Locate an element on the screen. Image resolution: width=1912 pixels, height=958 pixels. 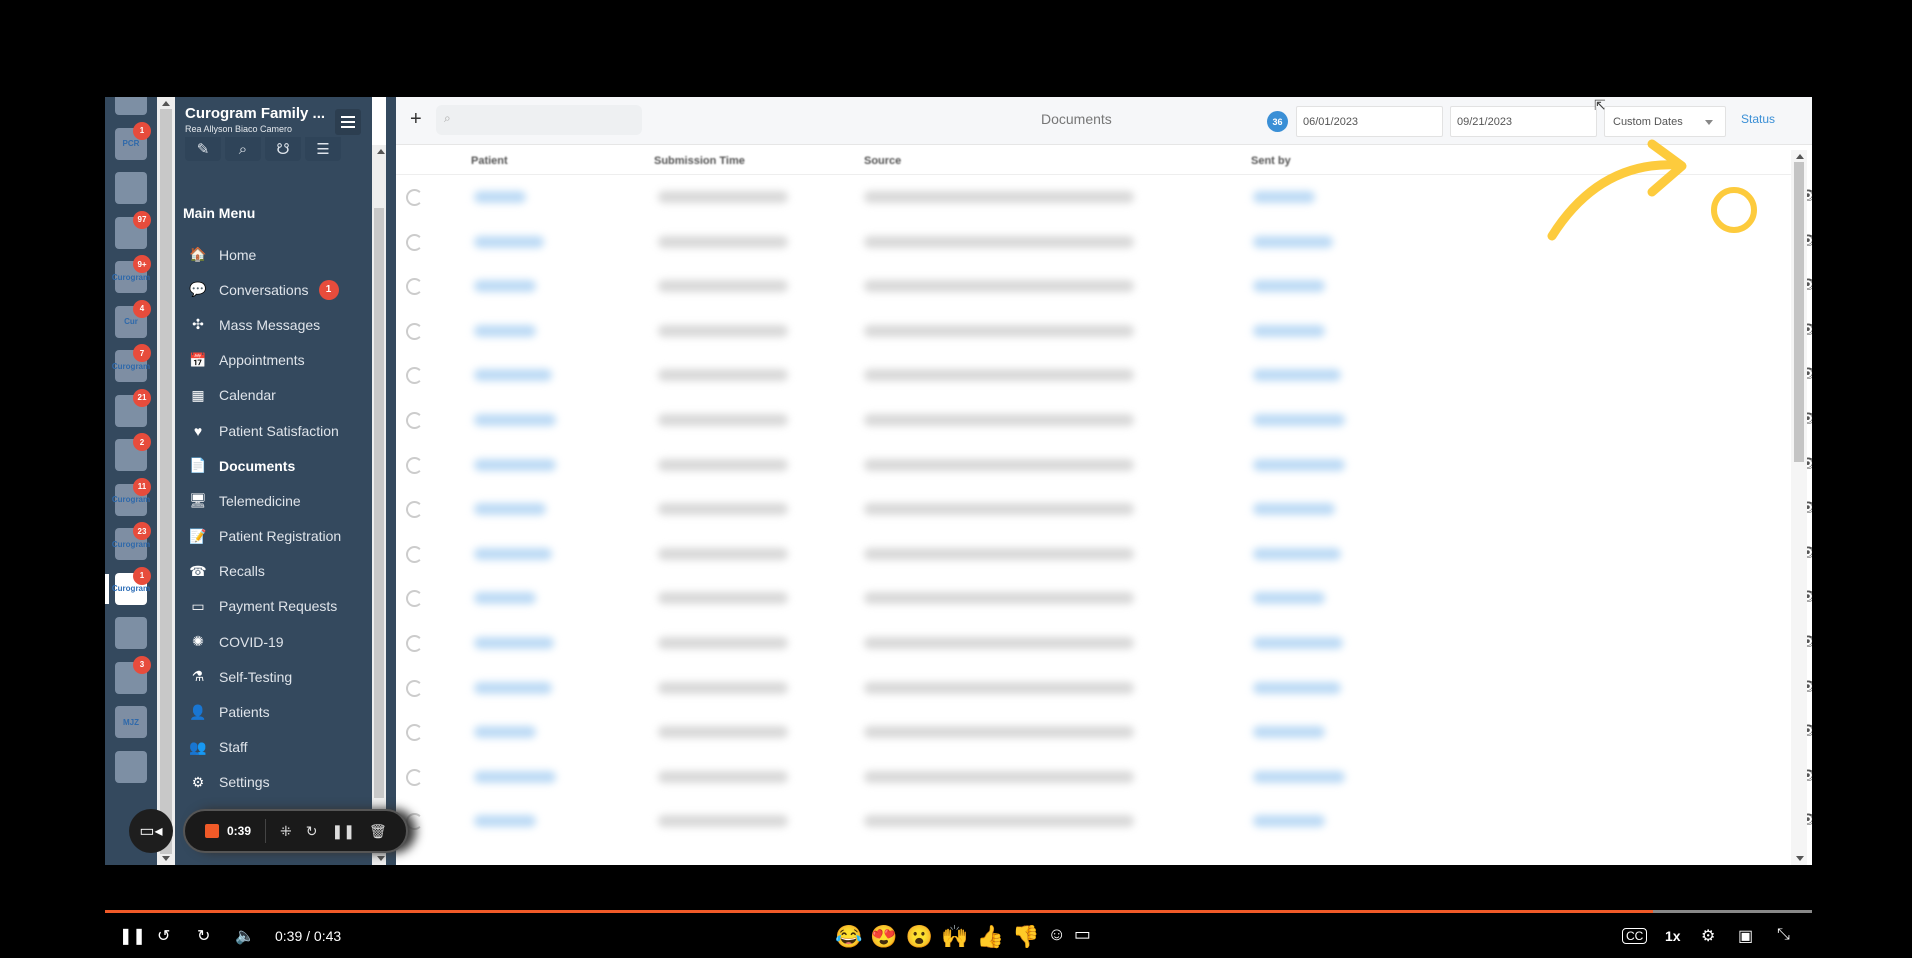
stethoscope-icon: ☋ is located at coordinates (283, 149).